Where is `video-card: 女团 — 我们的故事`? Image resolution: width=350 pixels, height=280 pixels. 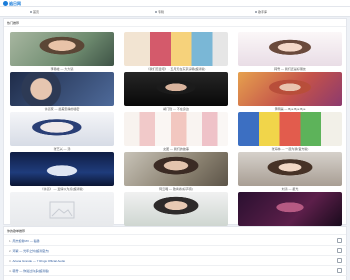 video-card: 女团 — 我们的故事 is located at coordinates (176, 132).